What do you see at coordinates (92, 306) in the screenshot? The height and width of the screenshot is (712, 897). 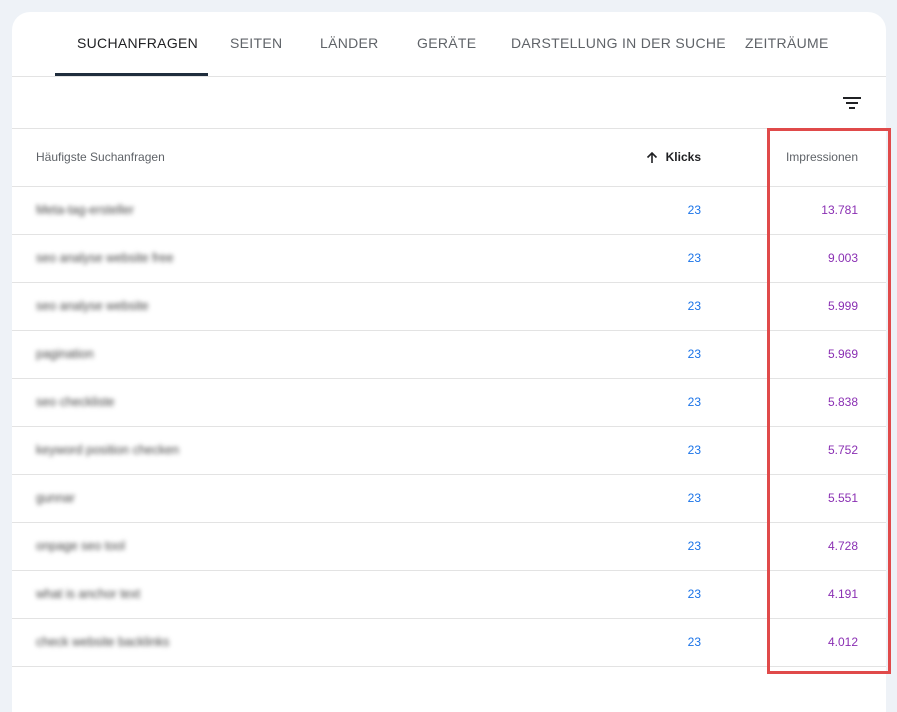 I see `query-cell: seo analyse website` at bounding box center [92, 306].